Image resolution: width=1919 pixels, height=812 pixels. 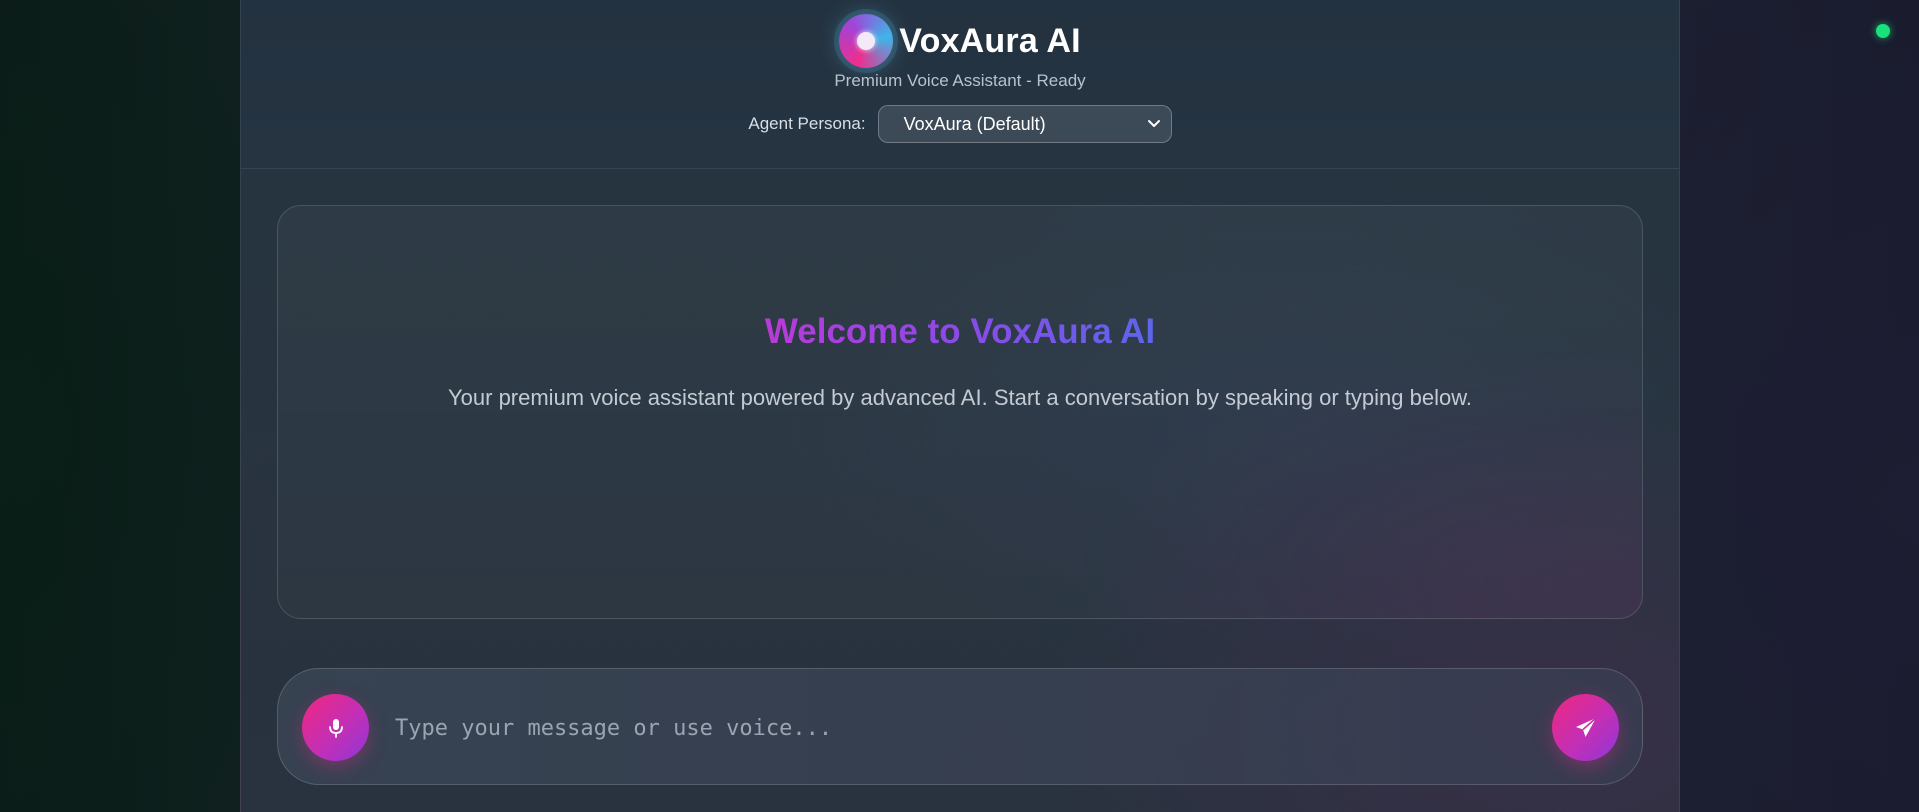 I want to click on microphone-button, so click(x=335, y=727).